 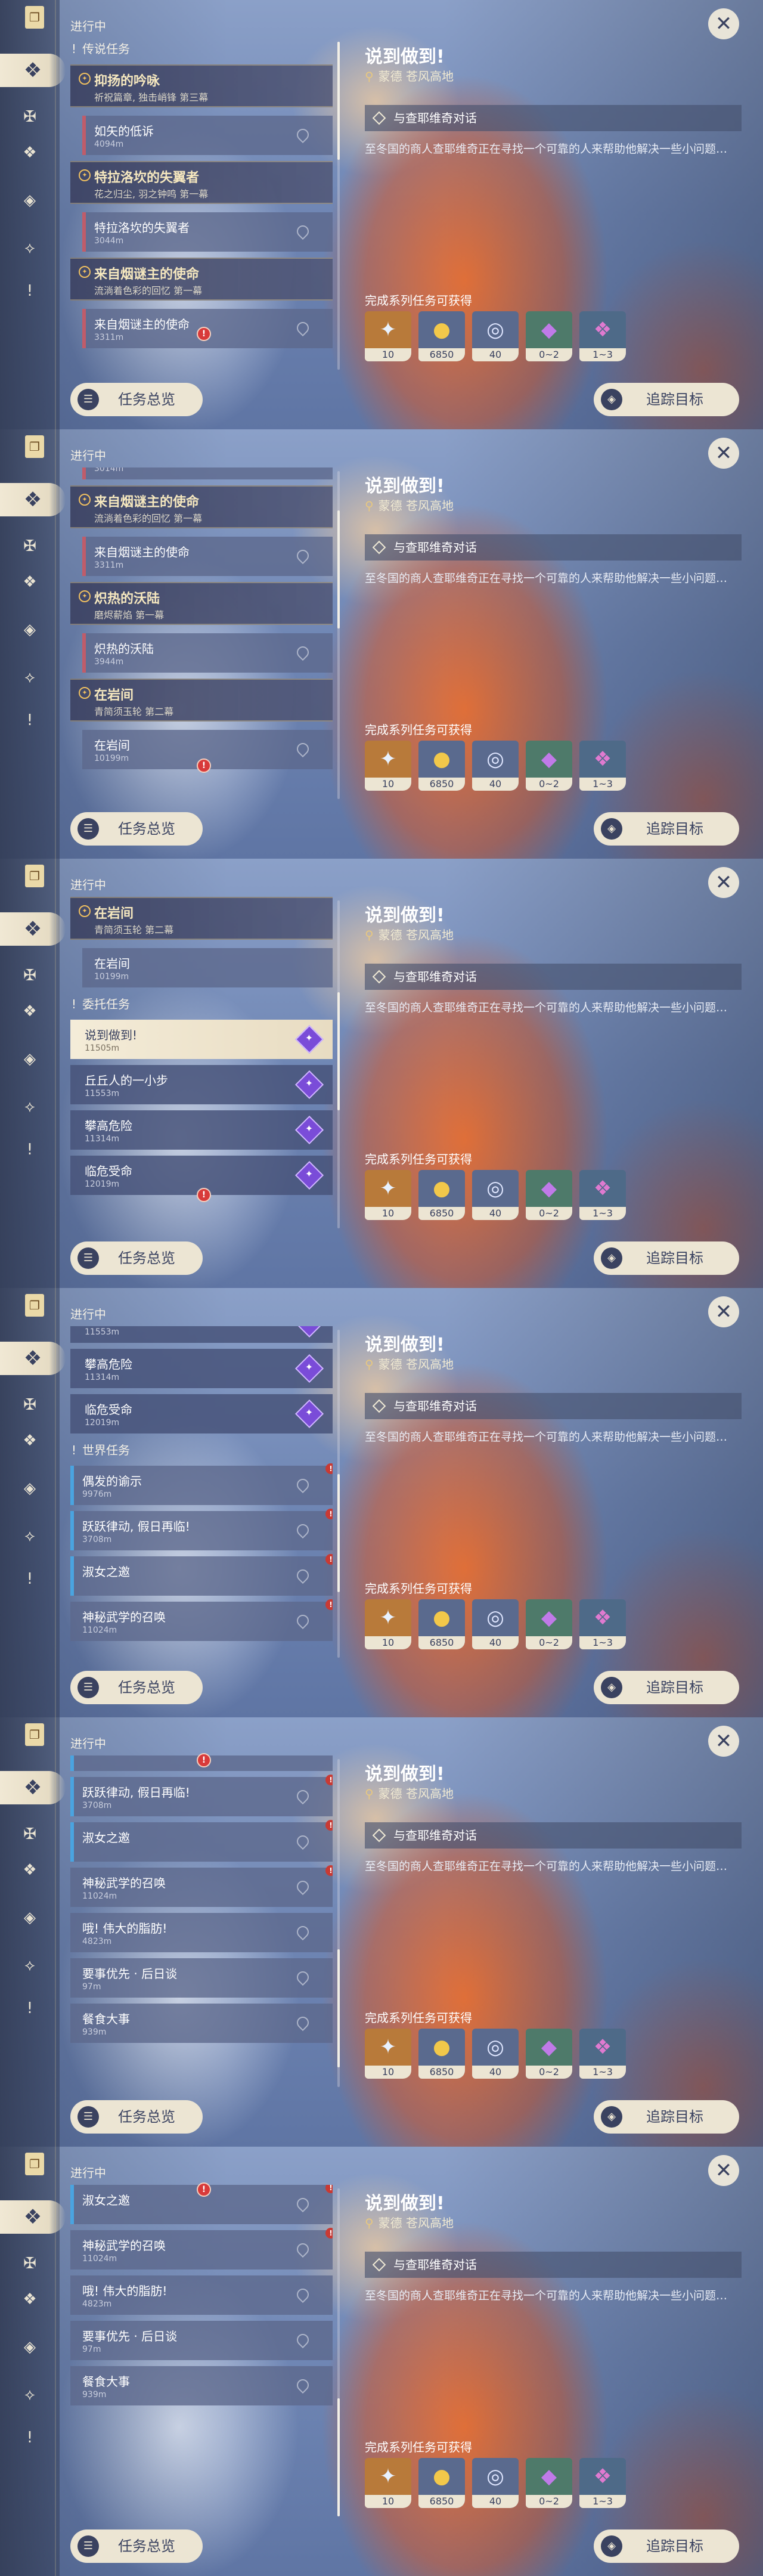 What do you see at coordinates (201, 183) in the screenshot?
I see `quest-chapter: ✦ 特拉洛坎的失翼者 花之归尘, 羽之钟鸣 第一幕` at bounding box center [201, 183].